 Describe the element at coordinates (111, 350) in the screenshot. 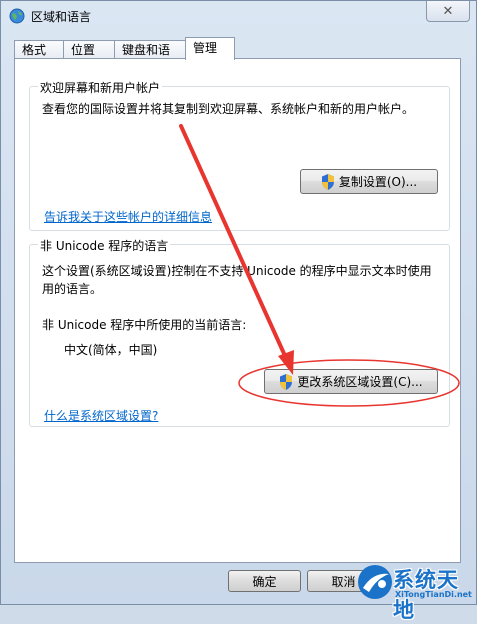

I see `current-language-value: 中文(简体，中国)` at that location.